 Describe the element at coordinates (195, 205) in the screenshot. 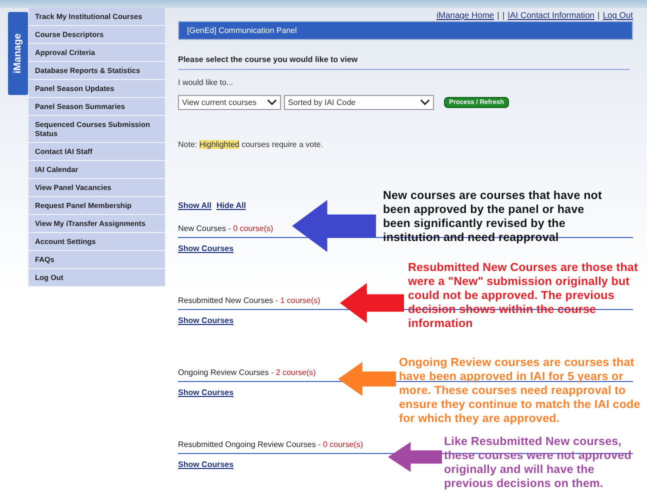

I see `toggle-link: Show All` at that location.